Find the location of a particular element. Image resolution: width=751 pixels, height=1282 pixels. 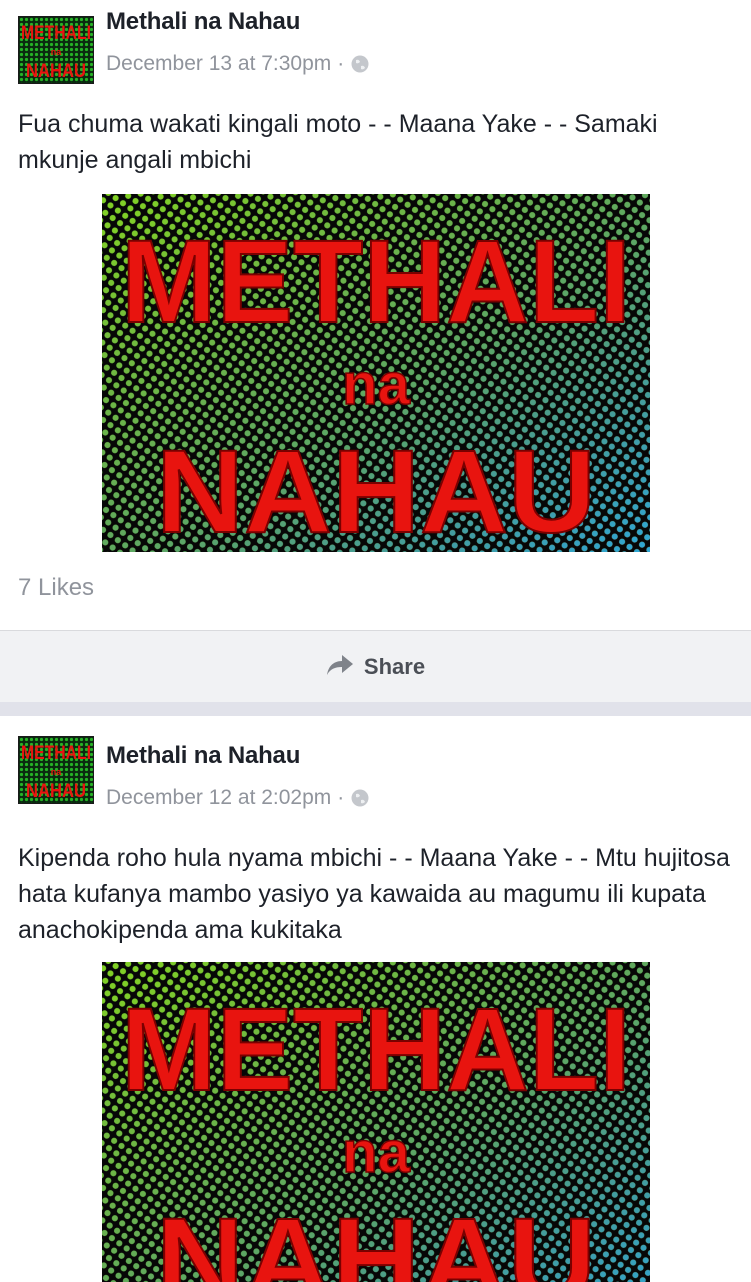

likes-count: 7 Likes is located at coordinates (56, 588).